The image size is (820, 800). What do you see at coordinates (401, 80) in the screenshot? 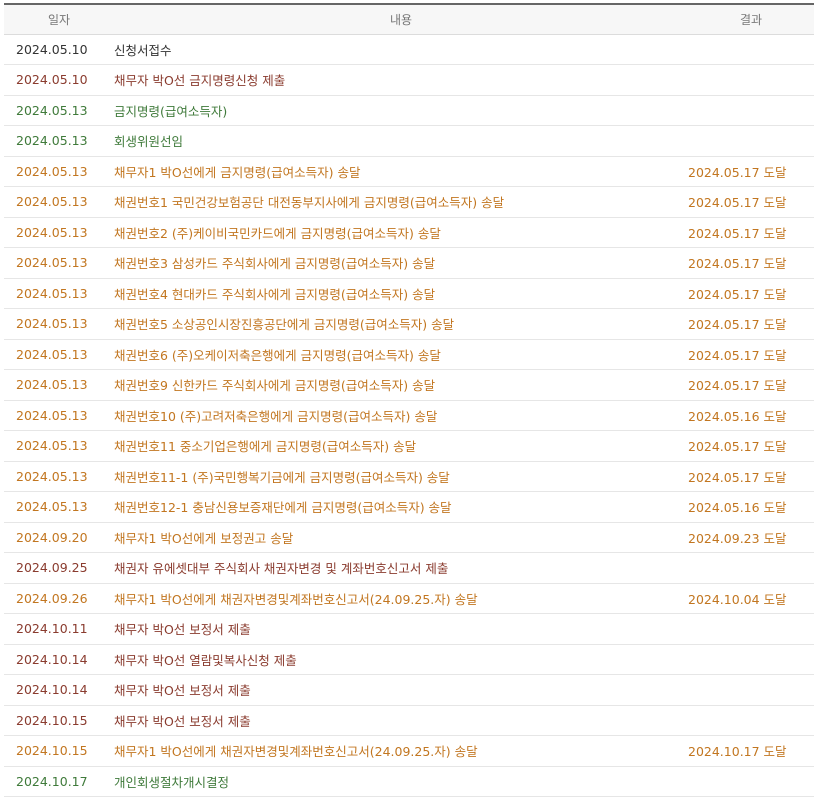
I see `row-content: 채무자 박O선 금지명령신청 제출` at bounding box center [401, 80].